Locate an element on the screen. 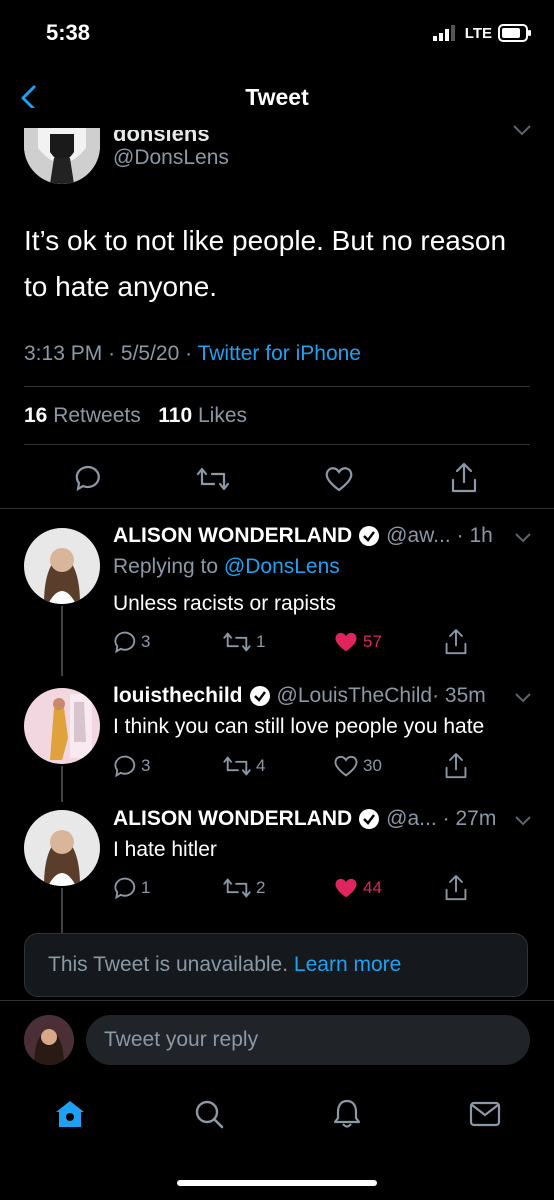 This screenshot has width=554, height=1200. search-icon is located at coordinates (209, 1114).